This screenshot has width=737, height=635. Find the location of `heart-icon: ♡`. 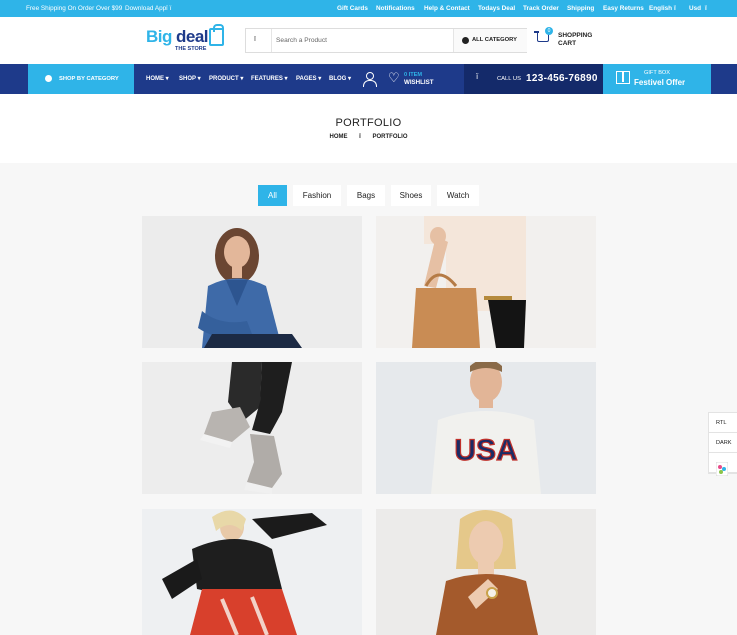

heart-icon: ♡ is located at coordinates (394, 78).